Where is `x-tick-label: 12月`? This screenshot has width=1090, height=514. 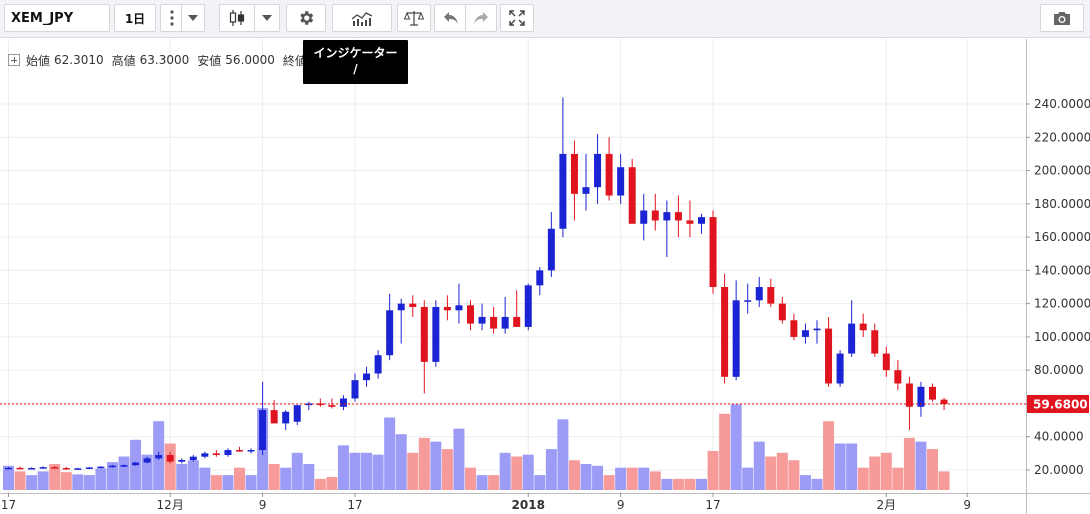 x-tick-label: 12月 is located at coordinates (170, 505).